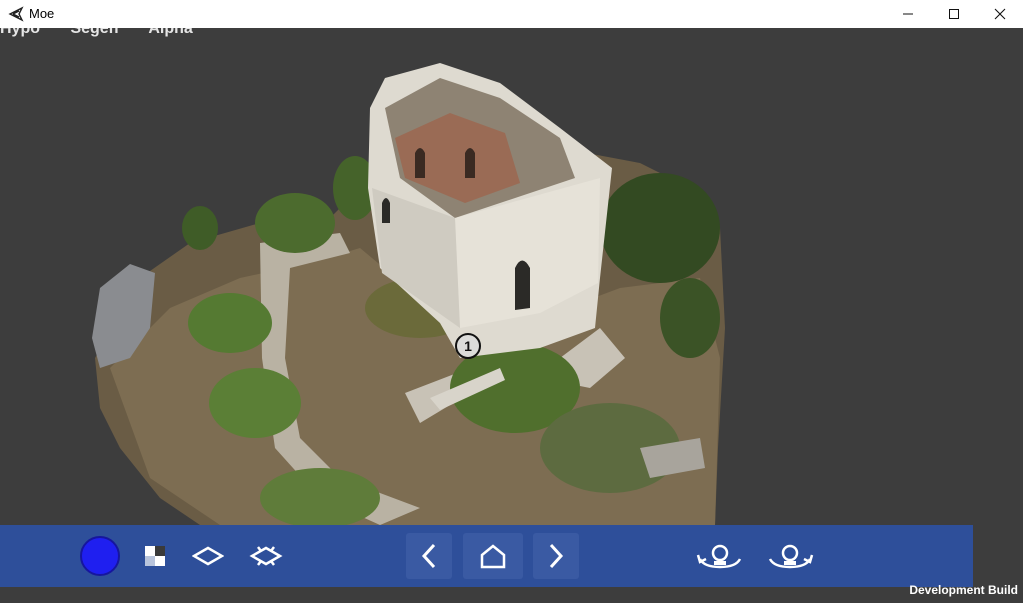  What do you see at coordinates (42, 13) in the screenshot?
I see `window-title: Moe` at bounding box center [42, 13].